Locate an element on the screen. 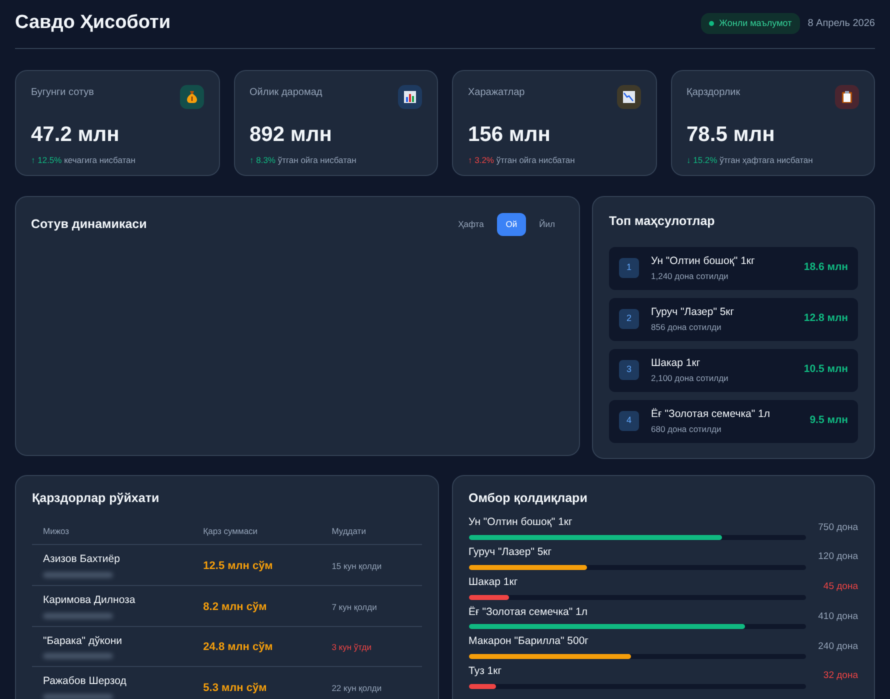 The image size is (890, 699). period-tab: Ой is located at coordinates (511, 224).